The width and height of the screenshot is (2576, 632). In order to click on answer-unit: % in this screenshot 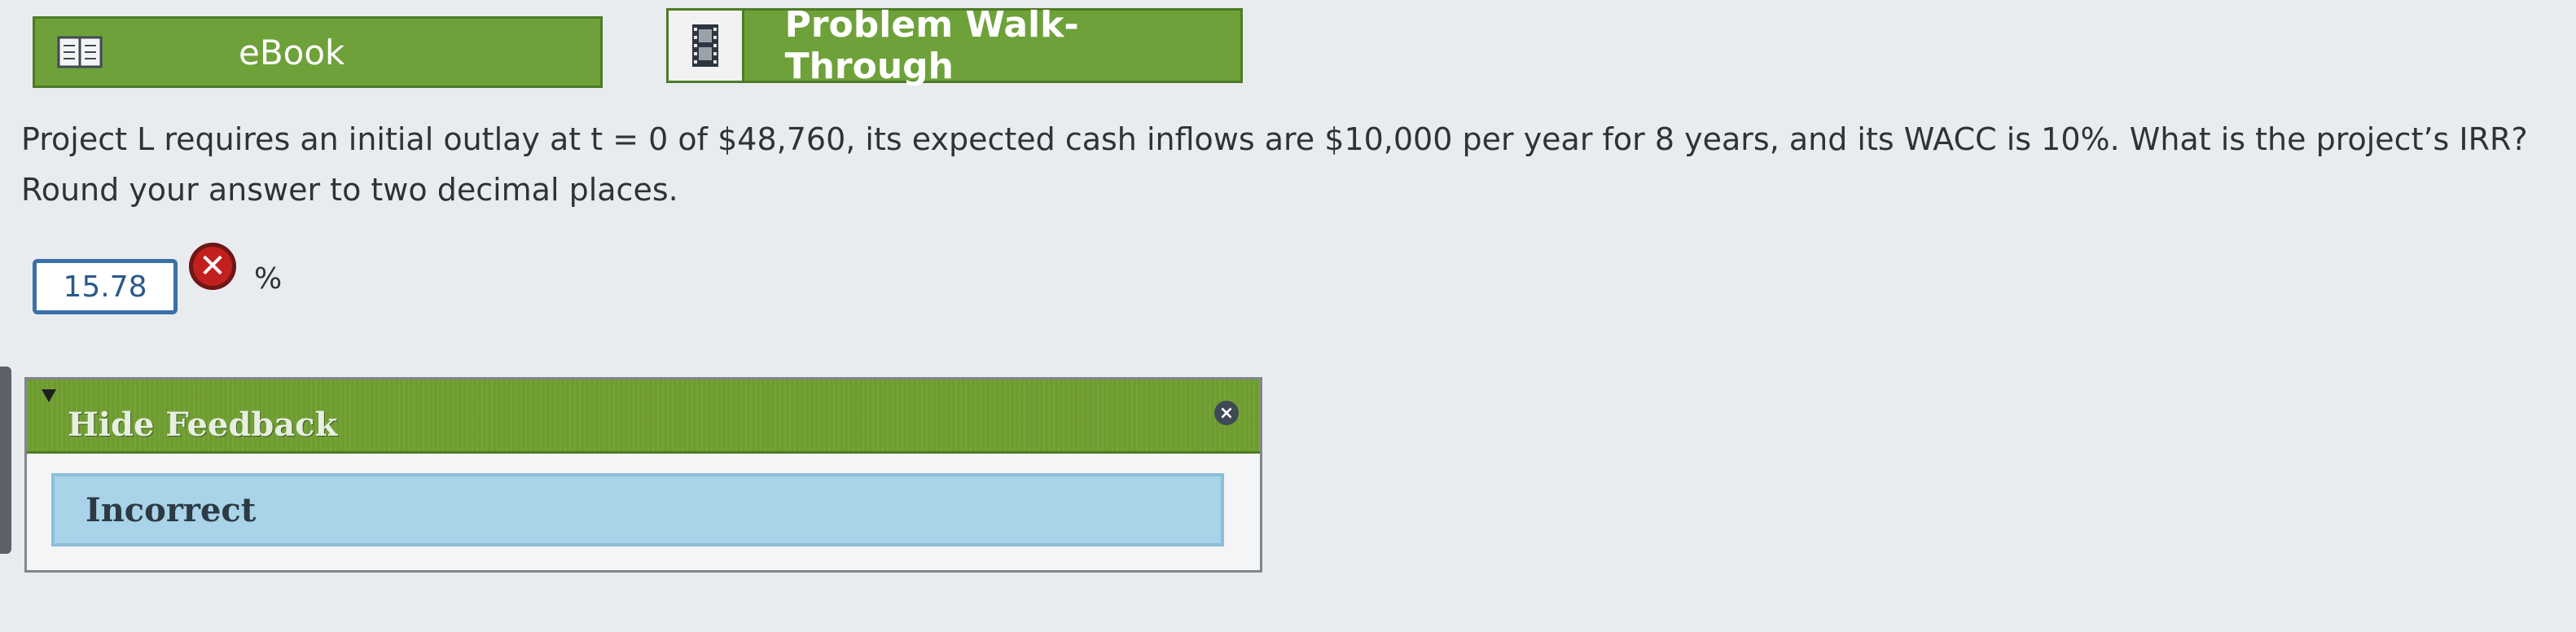, I will do `click(268, 279)`.